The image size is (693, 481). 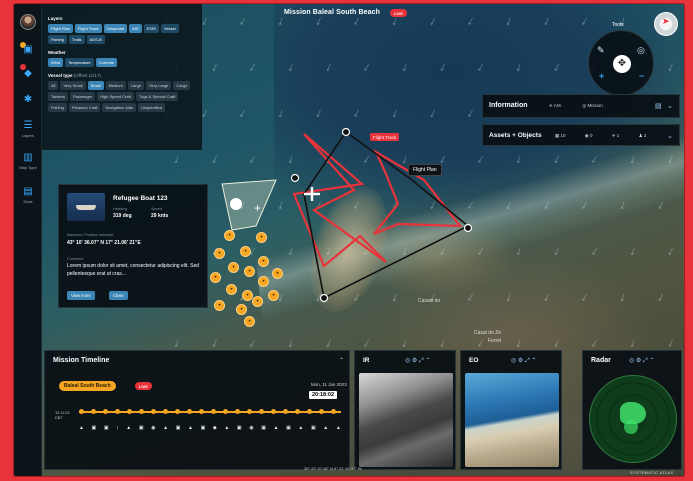 What do you see at coordinates (79, 62) in the screenshot?
I see `layer-chip: Temperature` at bounding box center [79, 62].